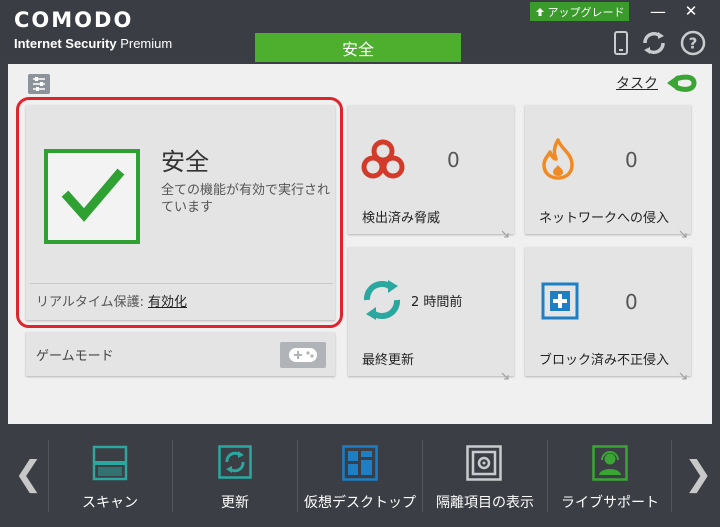 The height and width of the screenshot is (527, 720). Describe the element at coordinates (631, 302) in the screenshot. I see `blocked-intrusions-count: 0` at that location.